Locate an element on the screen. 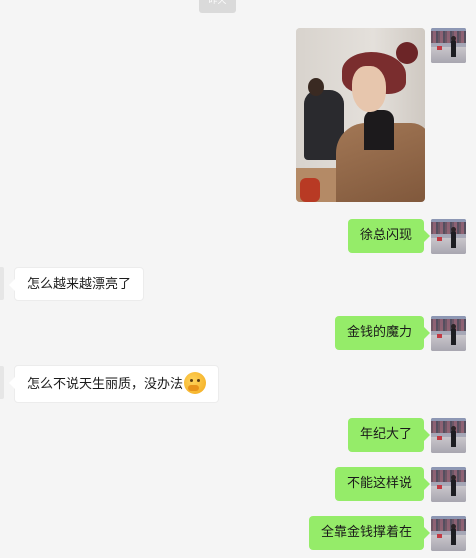 The image size is (476, 558). message-text: 怎么不说天生丽质，没办法 is located at coordinates (105, 384).